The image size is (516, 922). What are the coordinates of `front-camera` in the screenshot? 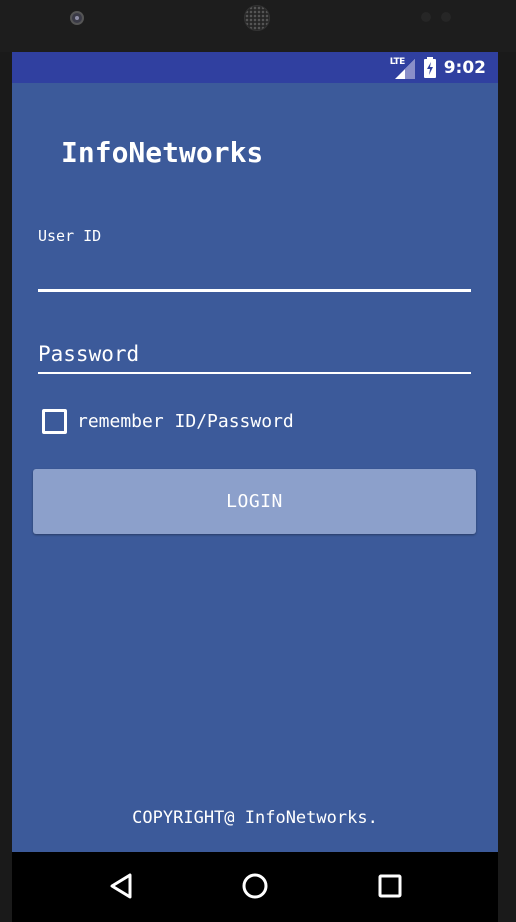 It's located at (77, 18).